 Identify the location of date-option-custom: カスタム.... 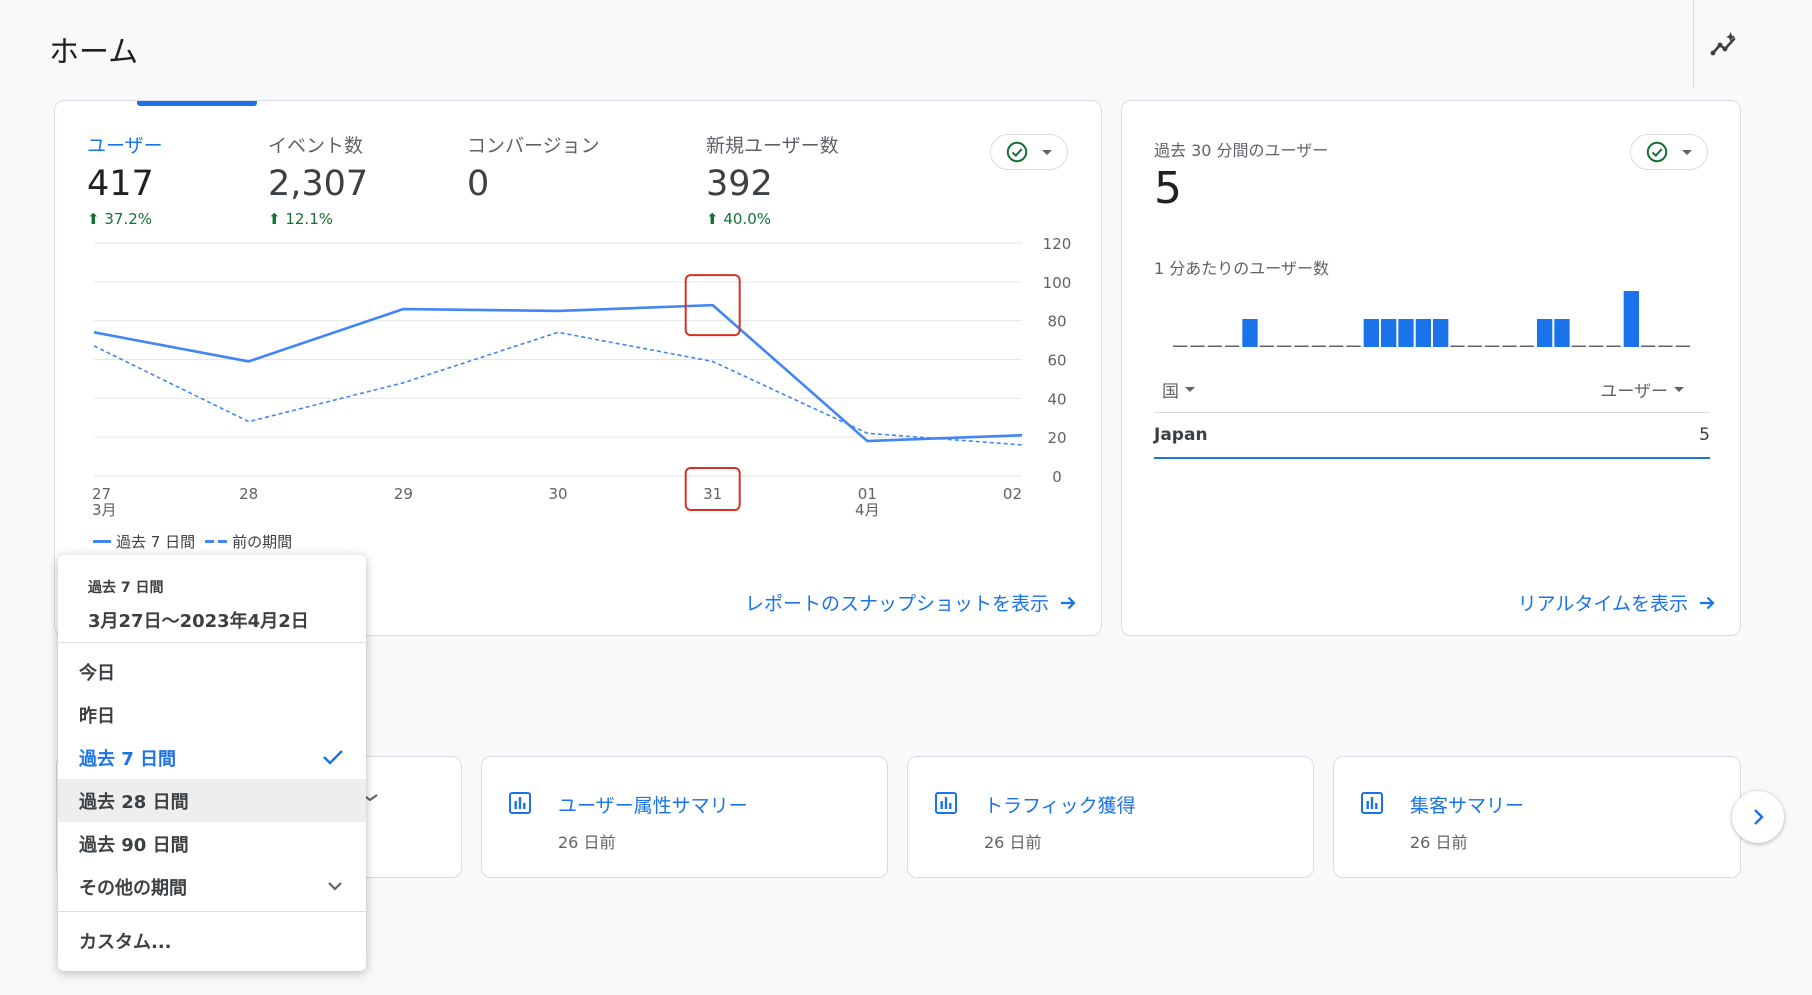
(212, 940).